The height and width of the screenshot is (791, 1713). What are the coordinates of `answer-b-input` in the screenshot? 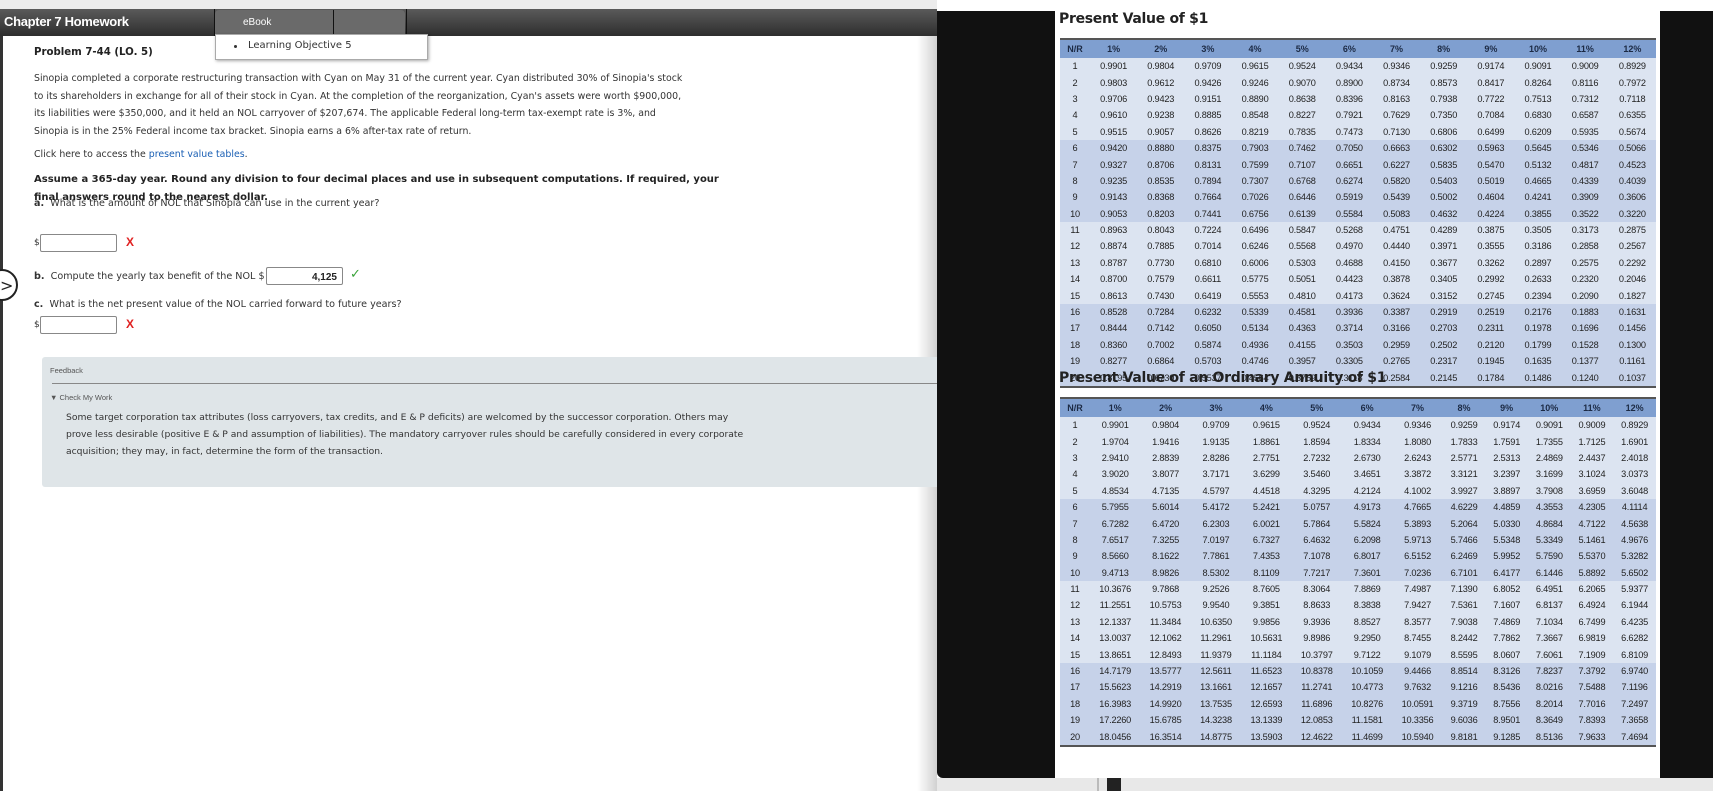 It's located at (304, 276).